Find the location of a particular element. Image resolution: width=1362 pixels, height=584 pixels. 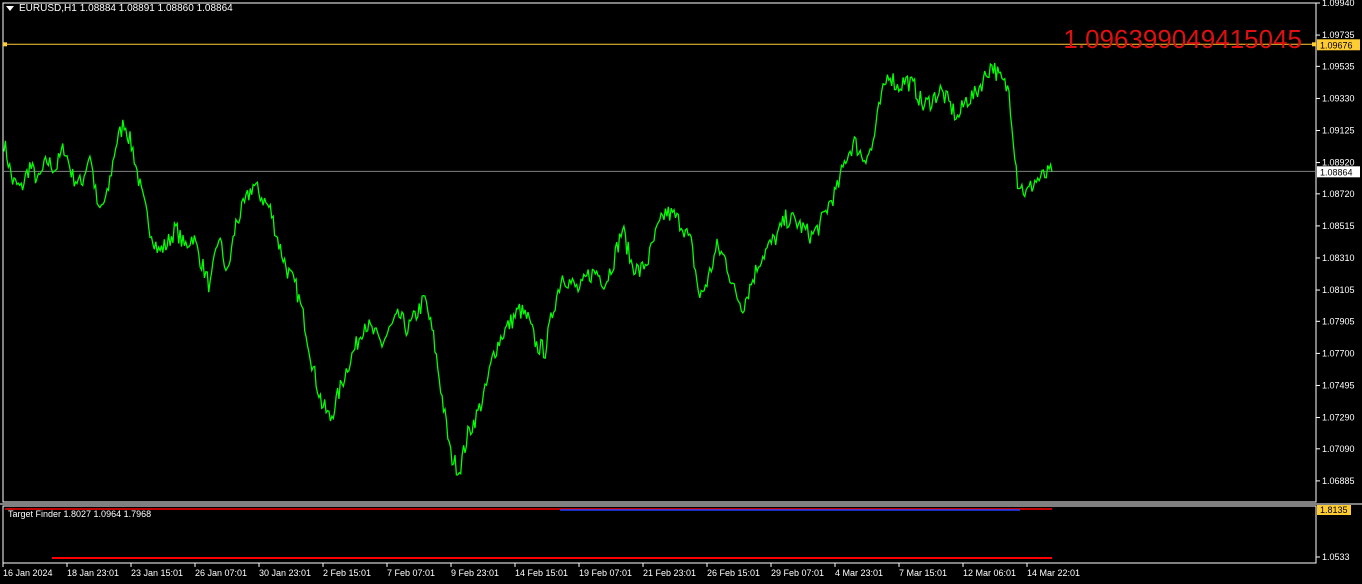

bid-price-label: 1.08864 is located at coordinates (1336, 172).